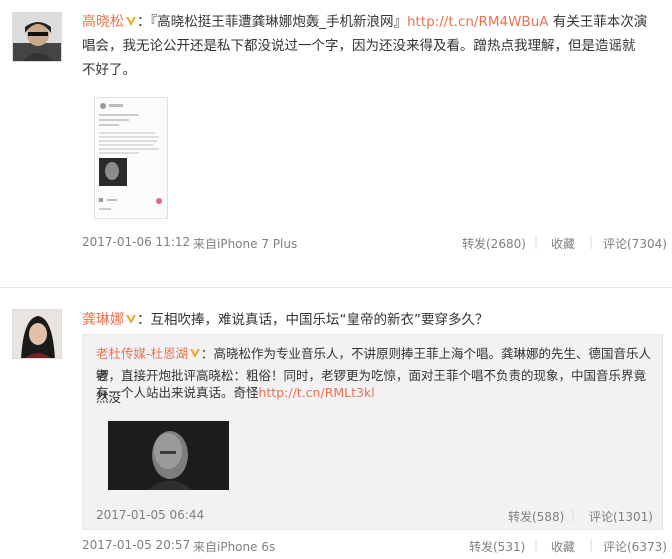 This screenshot has height=559, width=672. Describe the element at coordinates (245, 243) in the screenshot. I see `post-source: 来自iPhone 7 Plus` at that location.